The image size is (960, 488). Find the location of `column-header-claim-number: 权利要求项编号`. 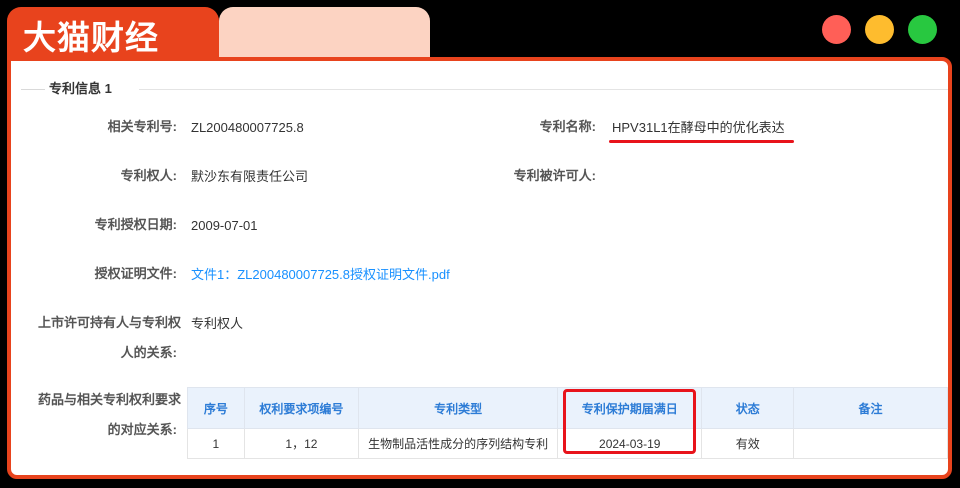

column-header-claim-number: 权利要求项编号 is located at coordinates (301, 408).